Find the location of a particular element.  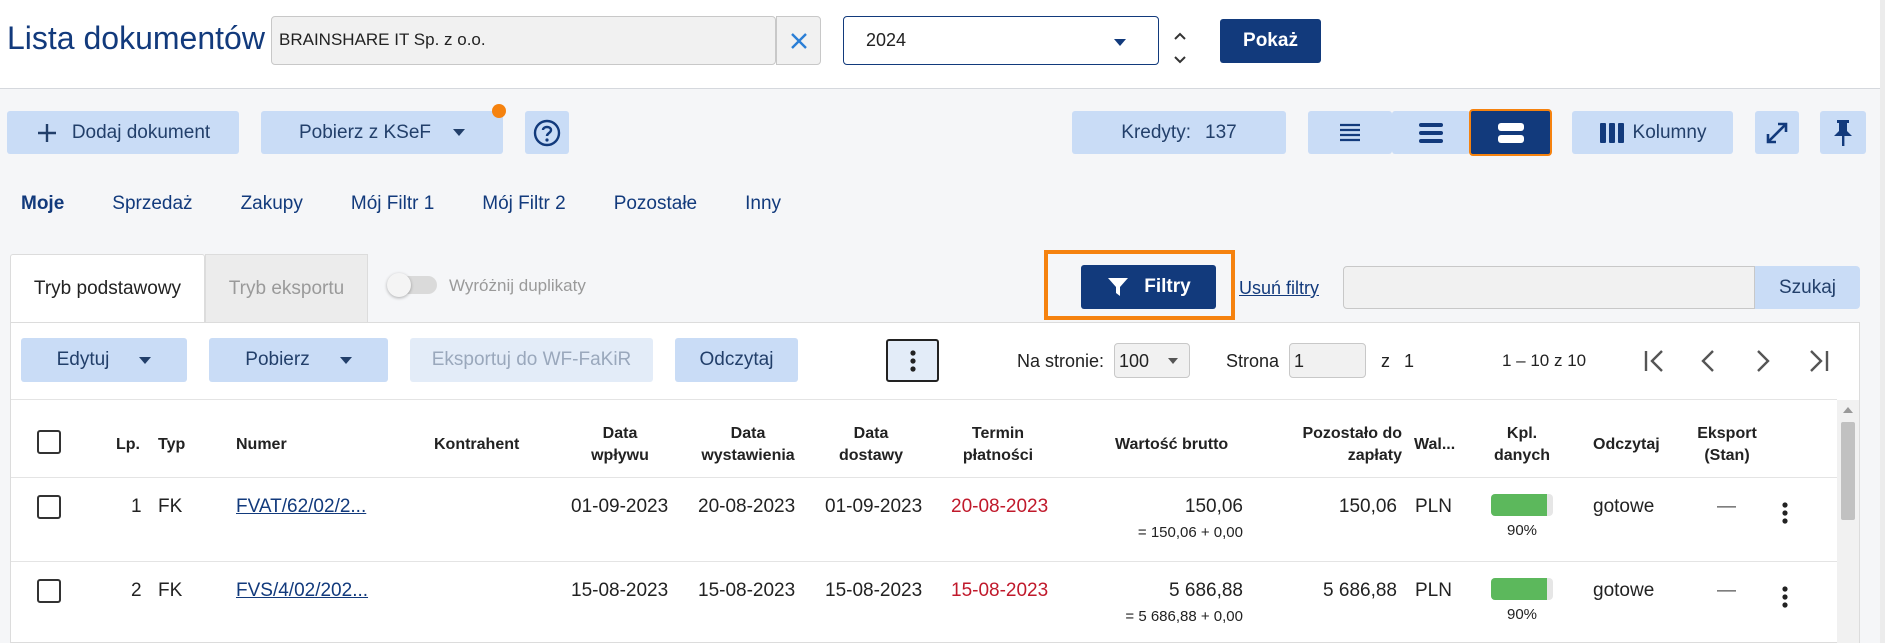

toggle-knob is located at coordinates (399, 285).